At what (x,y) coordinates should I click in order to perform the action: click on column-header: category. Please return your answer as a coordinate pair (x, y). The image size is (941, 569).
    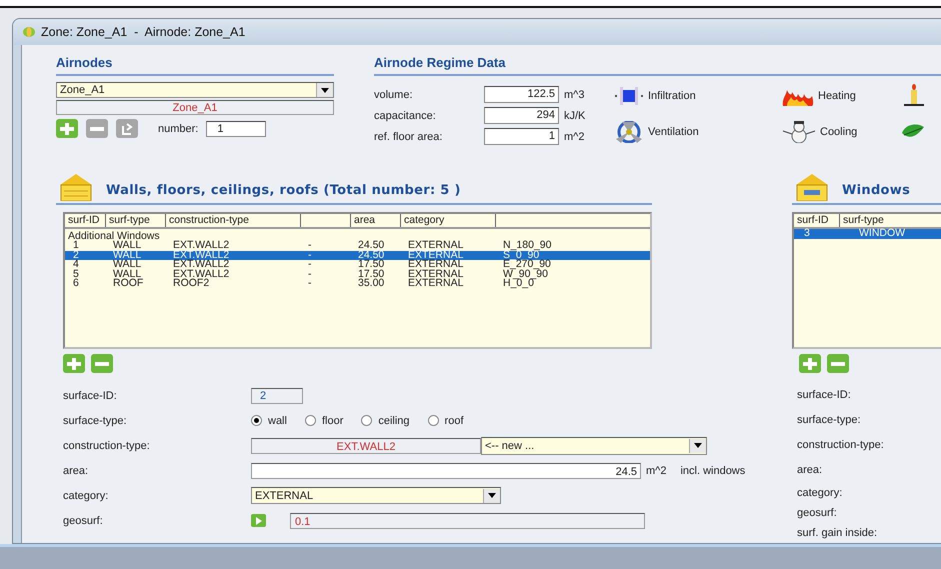
    Looking at the image, I should click on (447, 220).